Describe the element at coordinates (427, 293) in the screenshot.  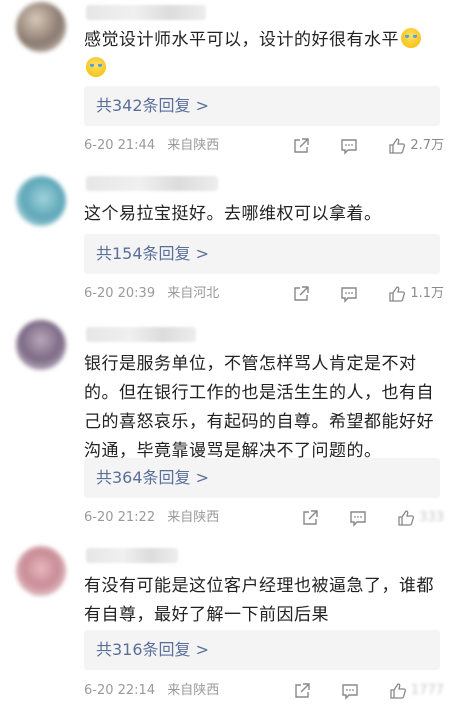
I see `like-count: 1.1万` at that location.